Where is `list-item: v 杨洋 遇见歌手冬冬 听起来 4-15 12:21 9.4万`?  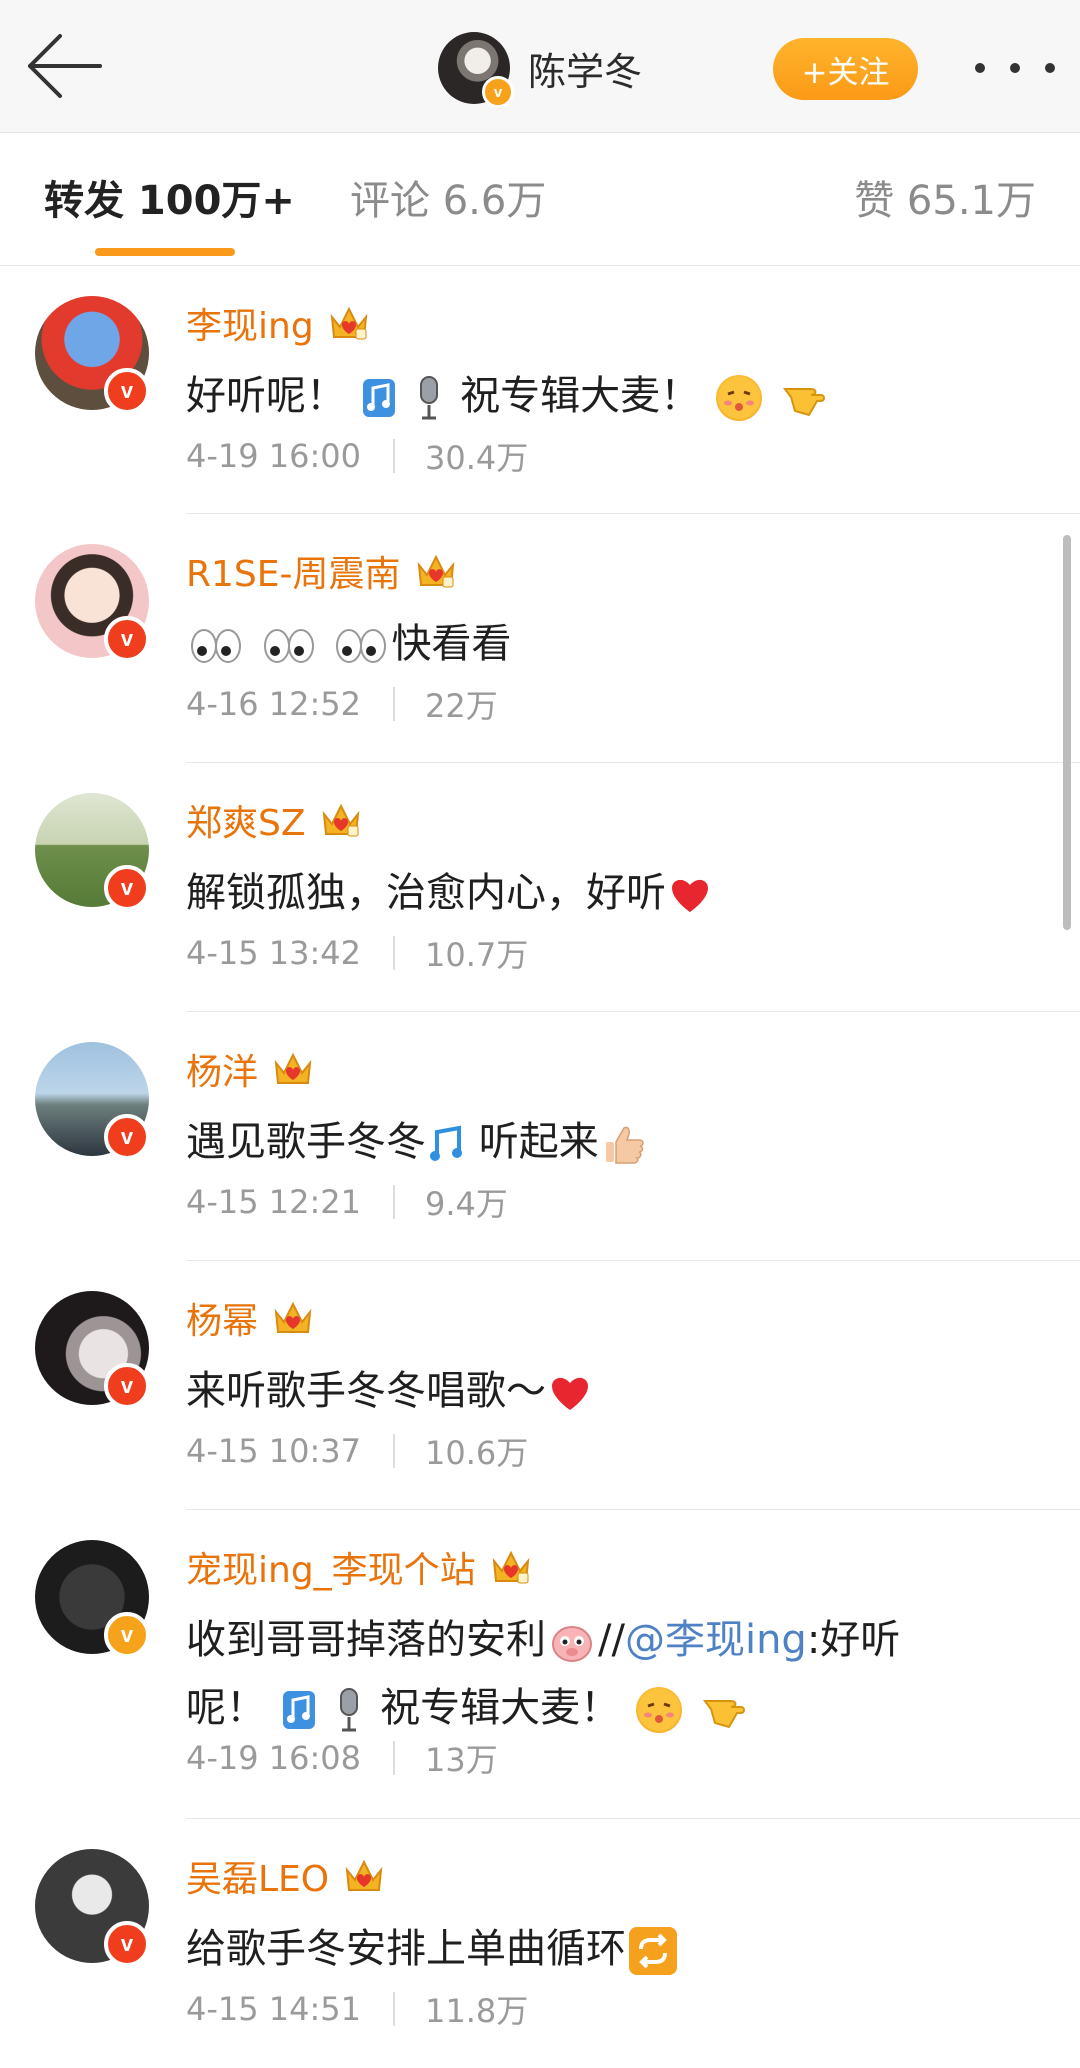
list-item: v 杨洋 遇见歌手冬冬 听起来 4-15 12:21 9.4万 is located at coordinates (540, 1136).